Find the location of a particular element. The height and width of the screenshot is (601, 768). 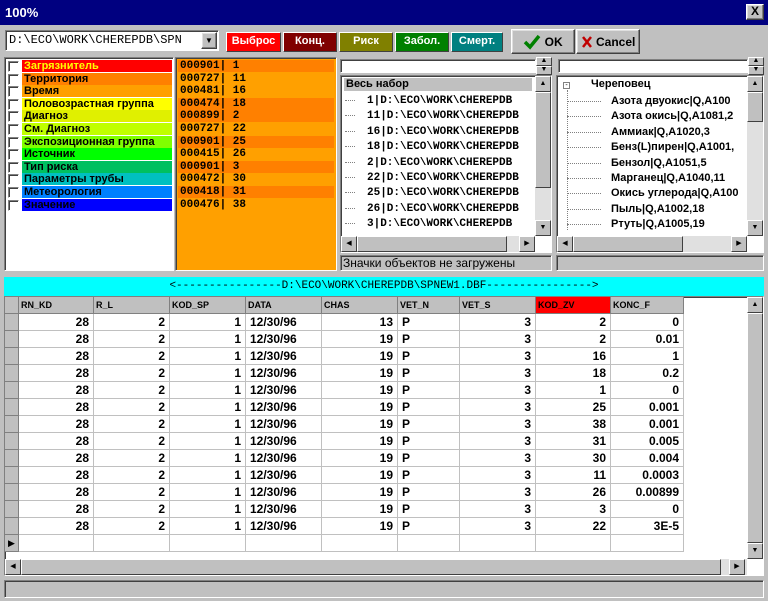

dataset-hscroll: ◀ ▶ is located at coordinates (438, 244).